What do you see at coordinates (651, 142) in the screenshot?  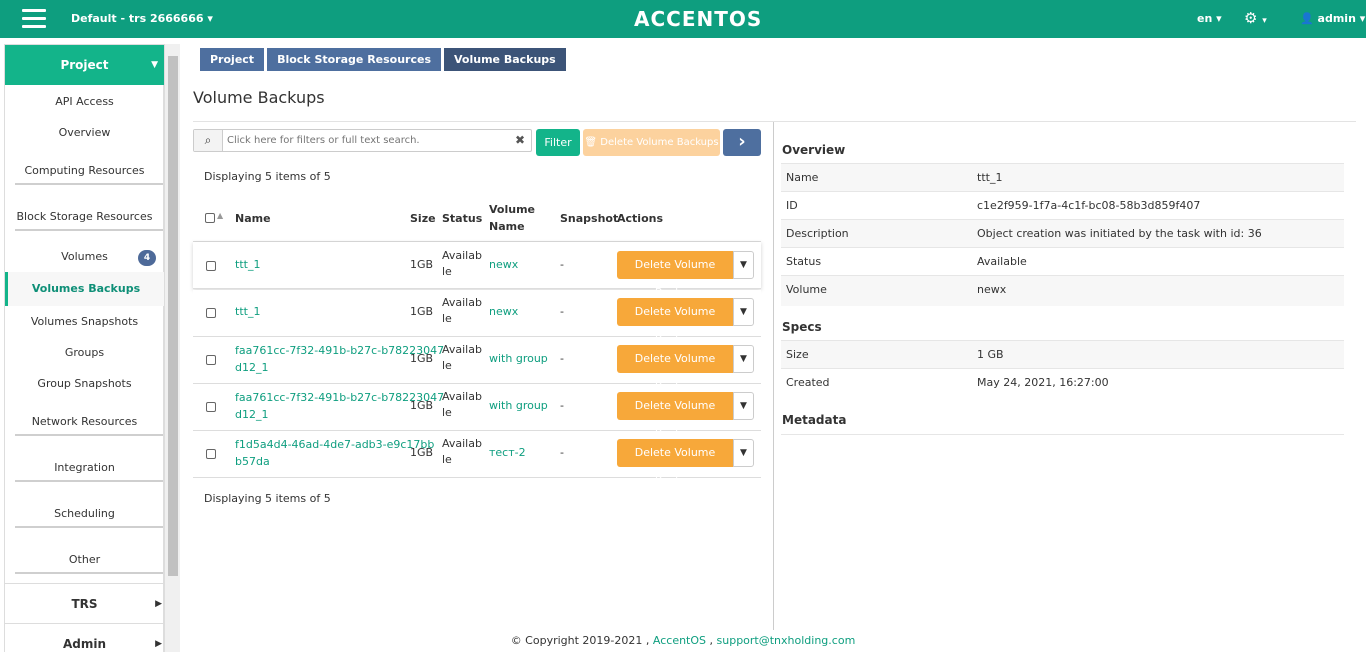 I see `delete-volume-backups-button: 🗑 Delete Volume Backups` at bounding box center [651, 142].